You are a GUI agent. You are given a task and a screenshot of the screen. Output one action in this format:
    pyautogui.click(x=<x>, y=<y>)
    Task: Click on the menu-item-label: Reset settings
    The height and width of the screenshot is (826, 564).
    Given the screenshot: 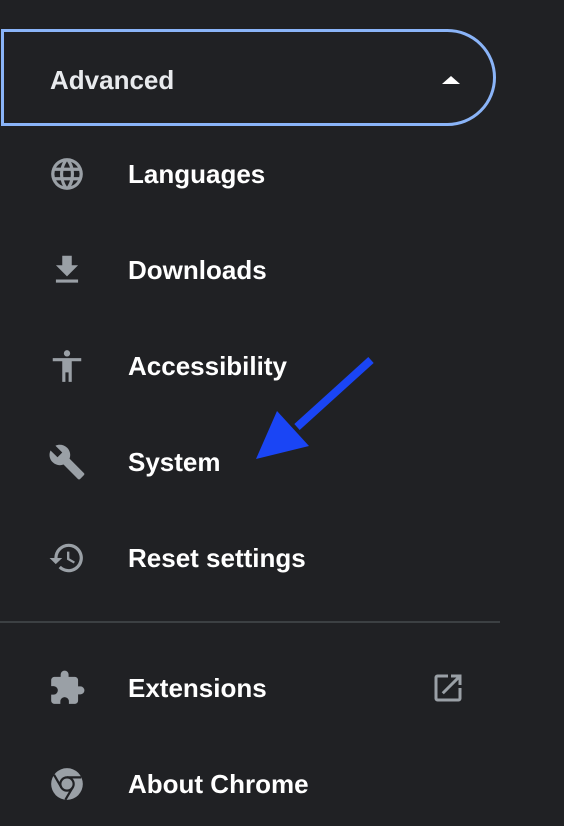 What is the action you would take?
    pyautogui.click(x=217, y=558)
    